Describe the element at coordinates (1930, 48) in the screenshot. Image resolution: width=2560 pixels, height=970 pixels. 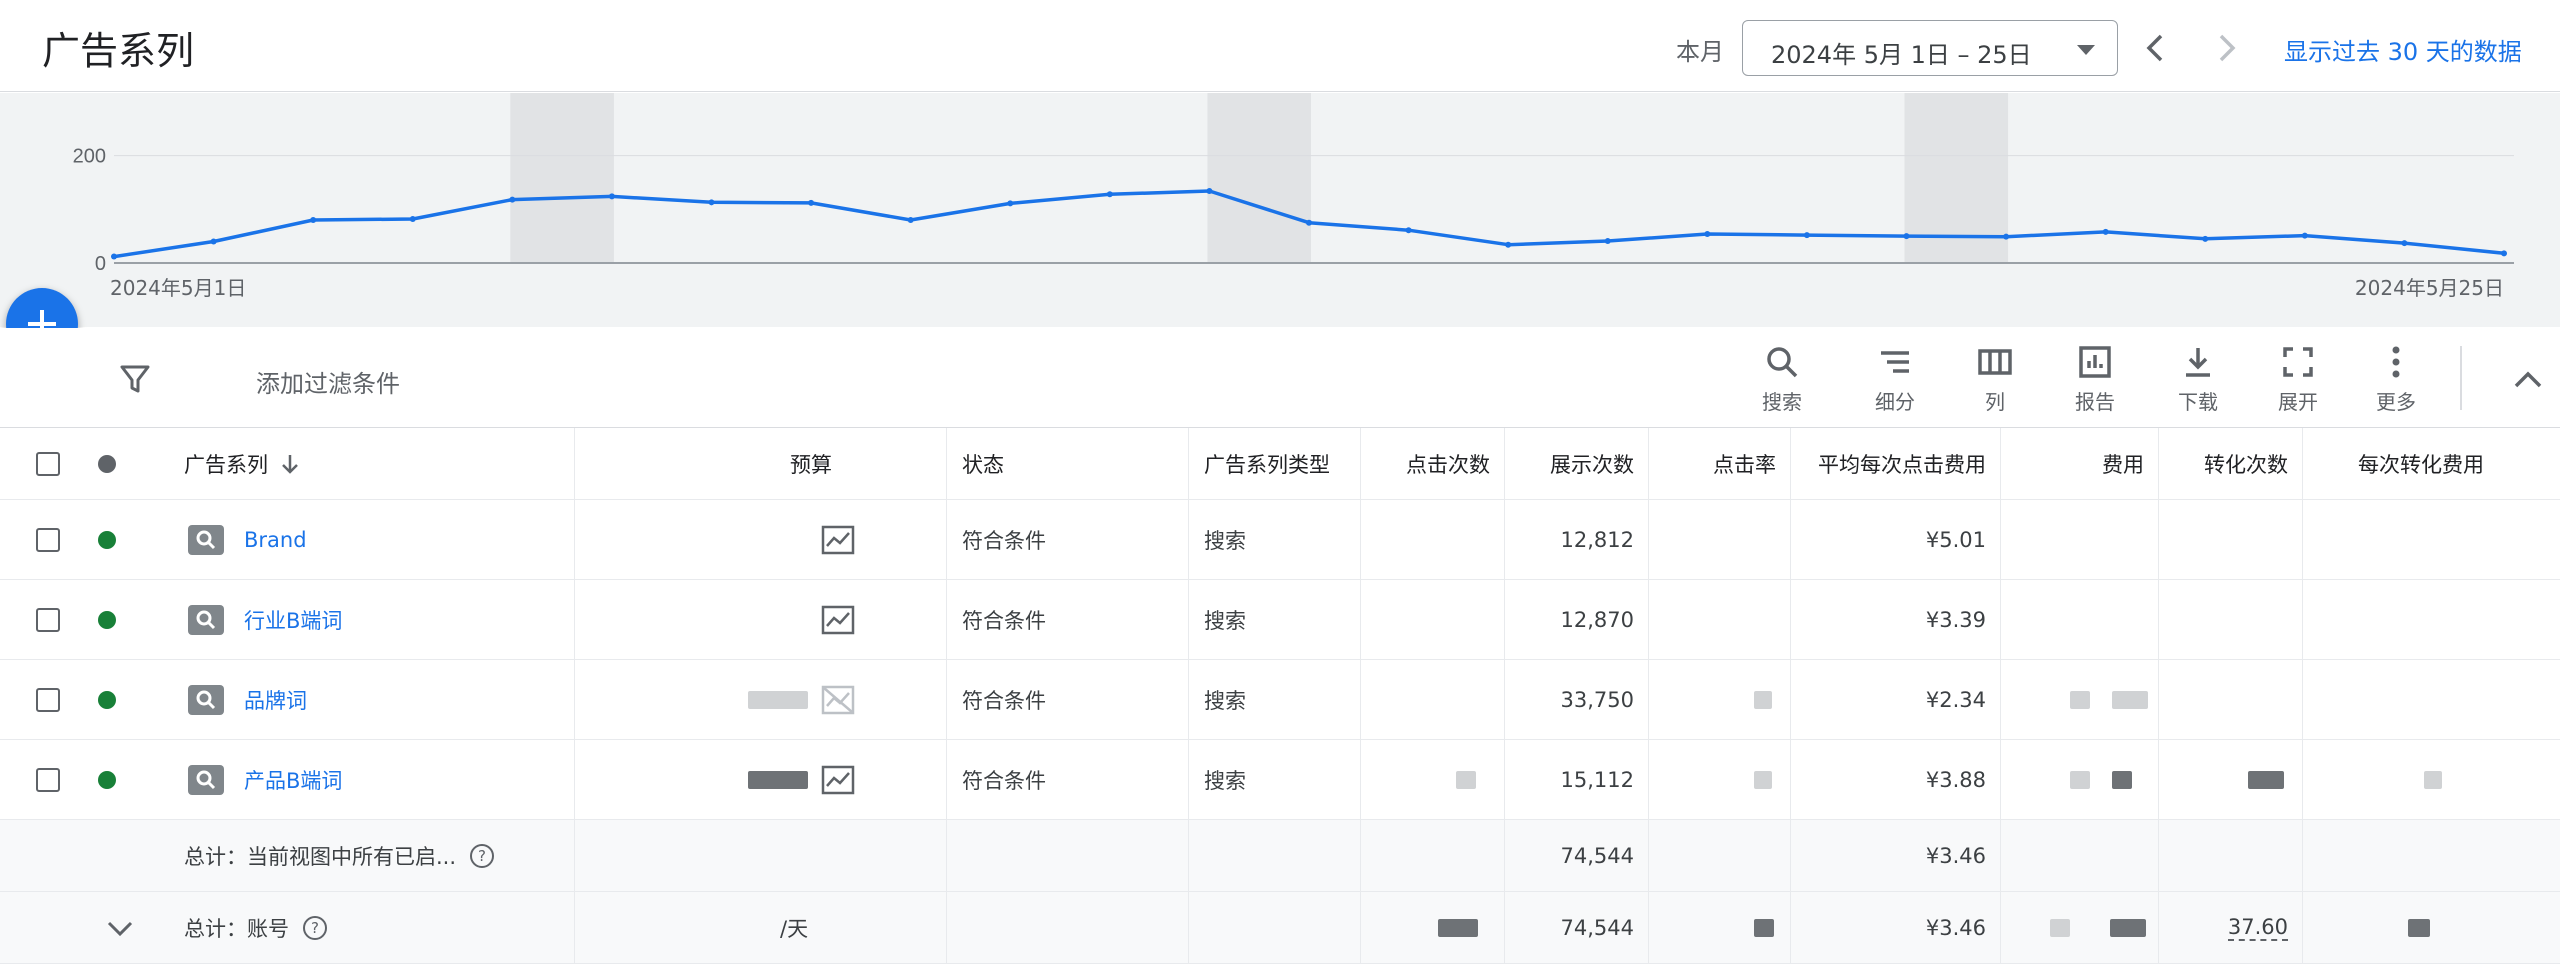
I see `date-range-select: 2024年 5月 1日 – 25日` at that location.